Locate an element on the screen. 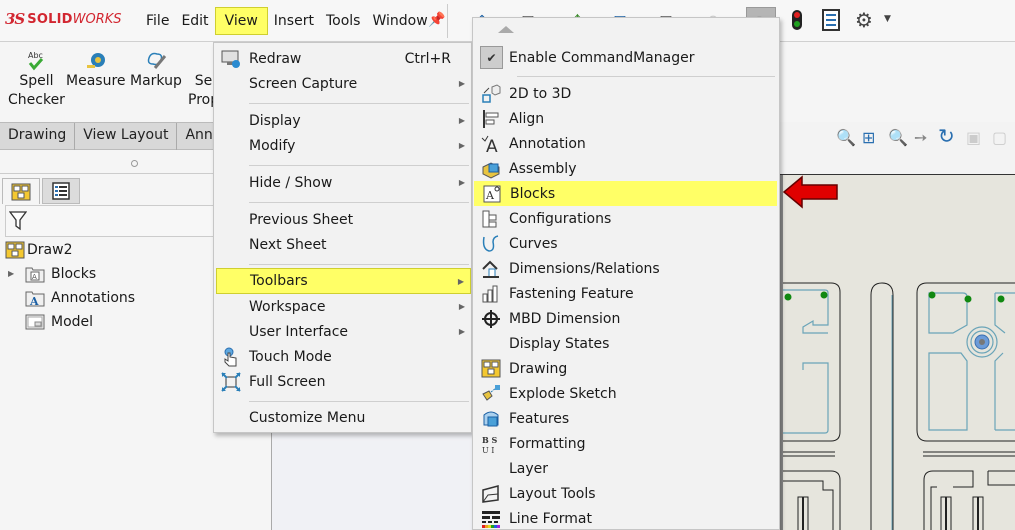 This screenshot has width=1015, height=530. file-properties-icon is located at coordinates (831, 20).